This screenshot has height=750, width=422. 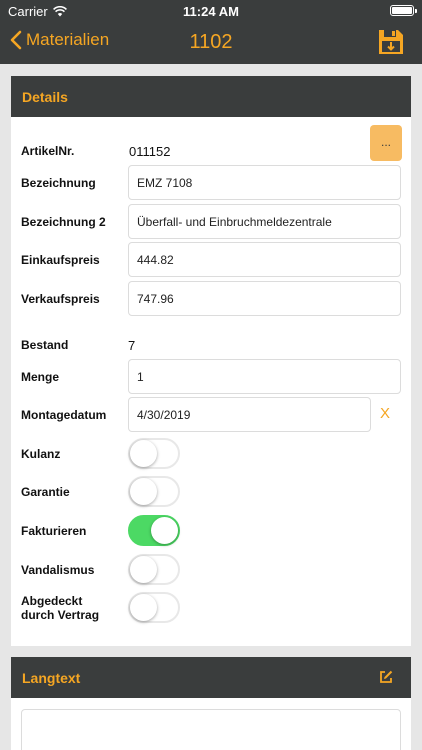 I want to click on menge-input: 1, so click(x=264, y=376).